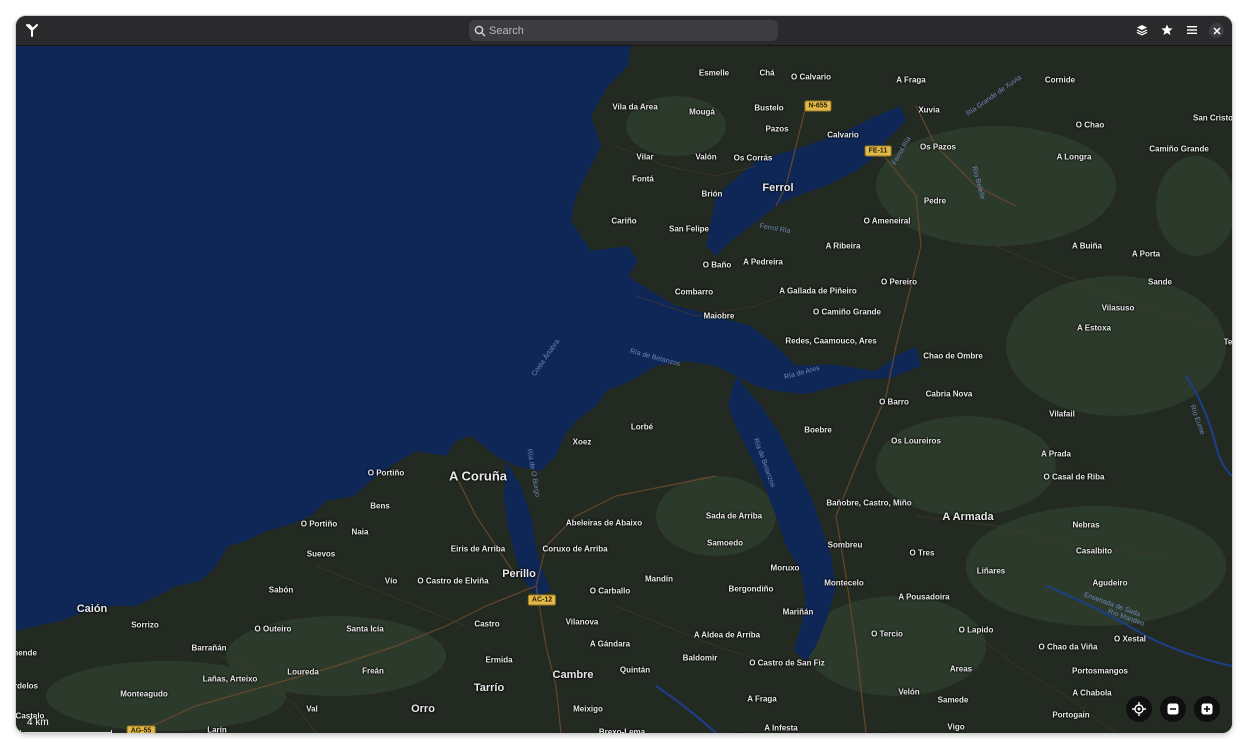  I want to click on place-label: rdelos, so click(27, 686).